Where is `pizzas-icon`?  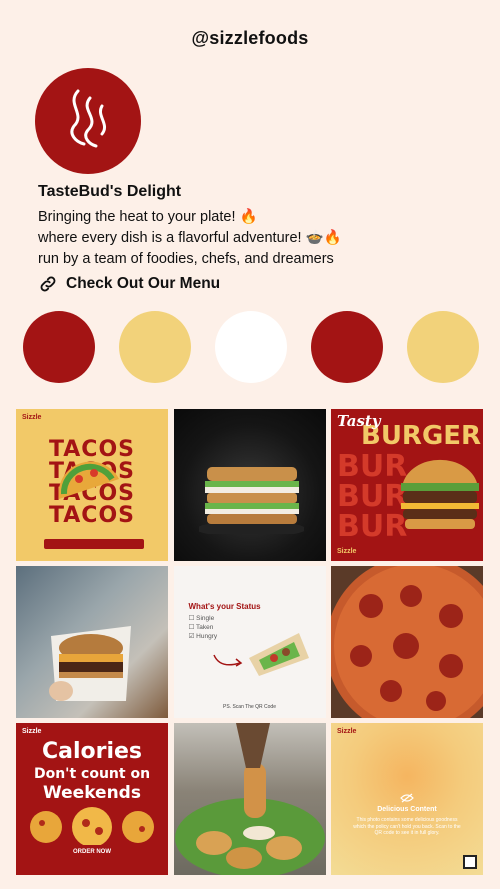 pizzas-icon is located at coordinates (92, 826).